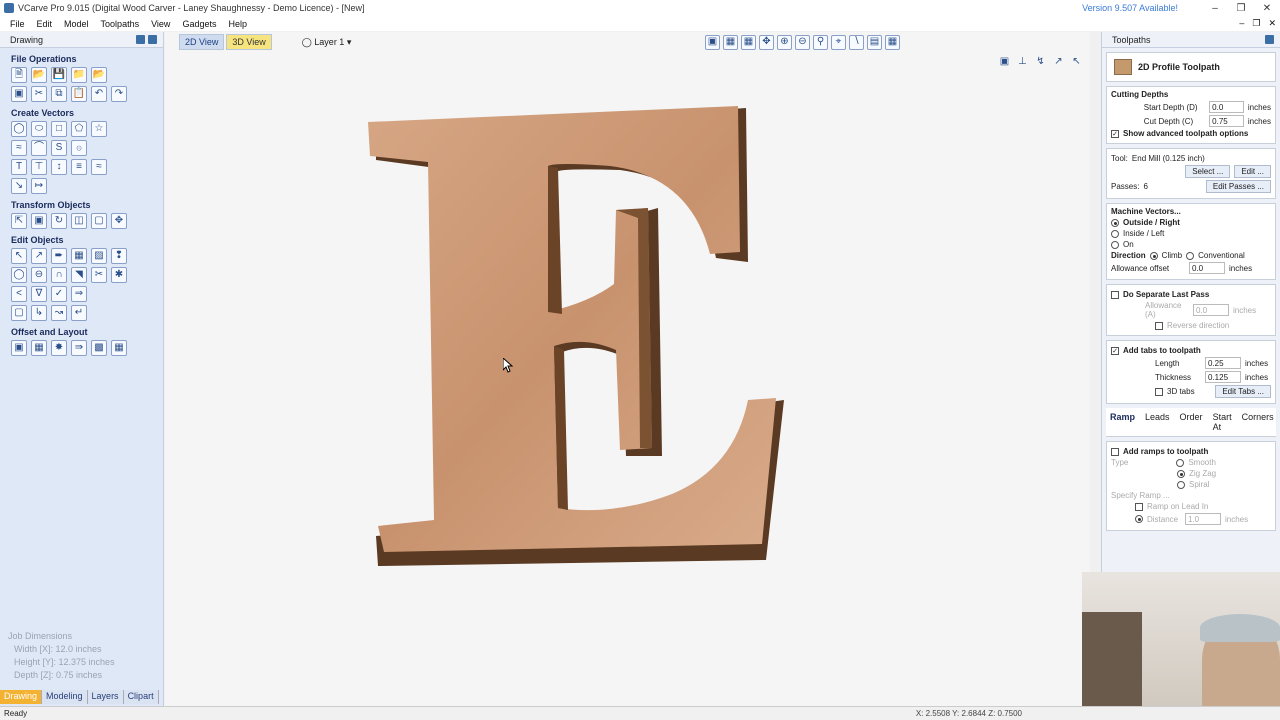 This screenshot has height=720, width=1280. Describe the element at coordinates (21, 697) in the screenshot. I see `tab-drawing: Drawing` at that location.